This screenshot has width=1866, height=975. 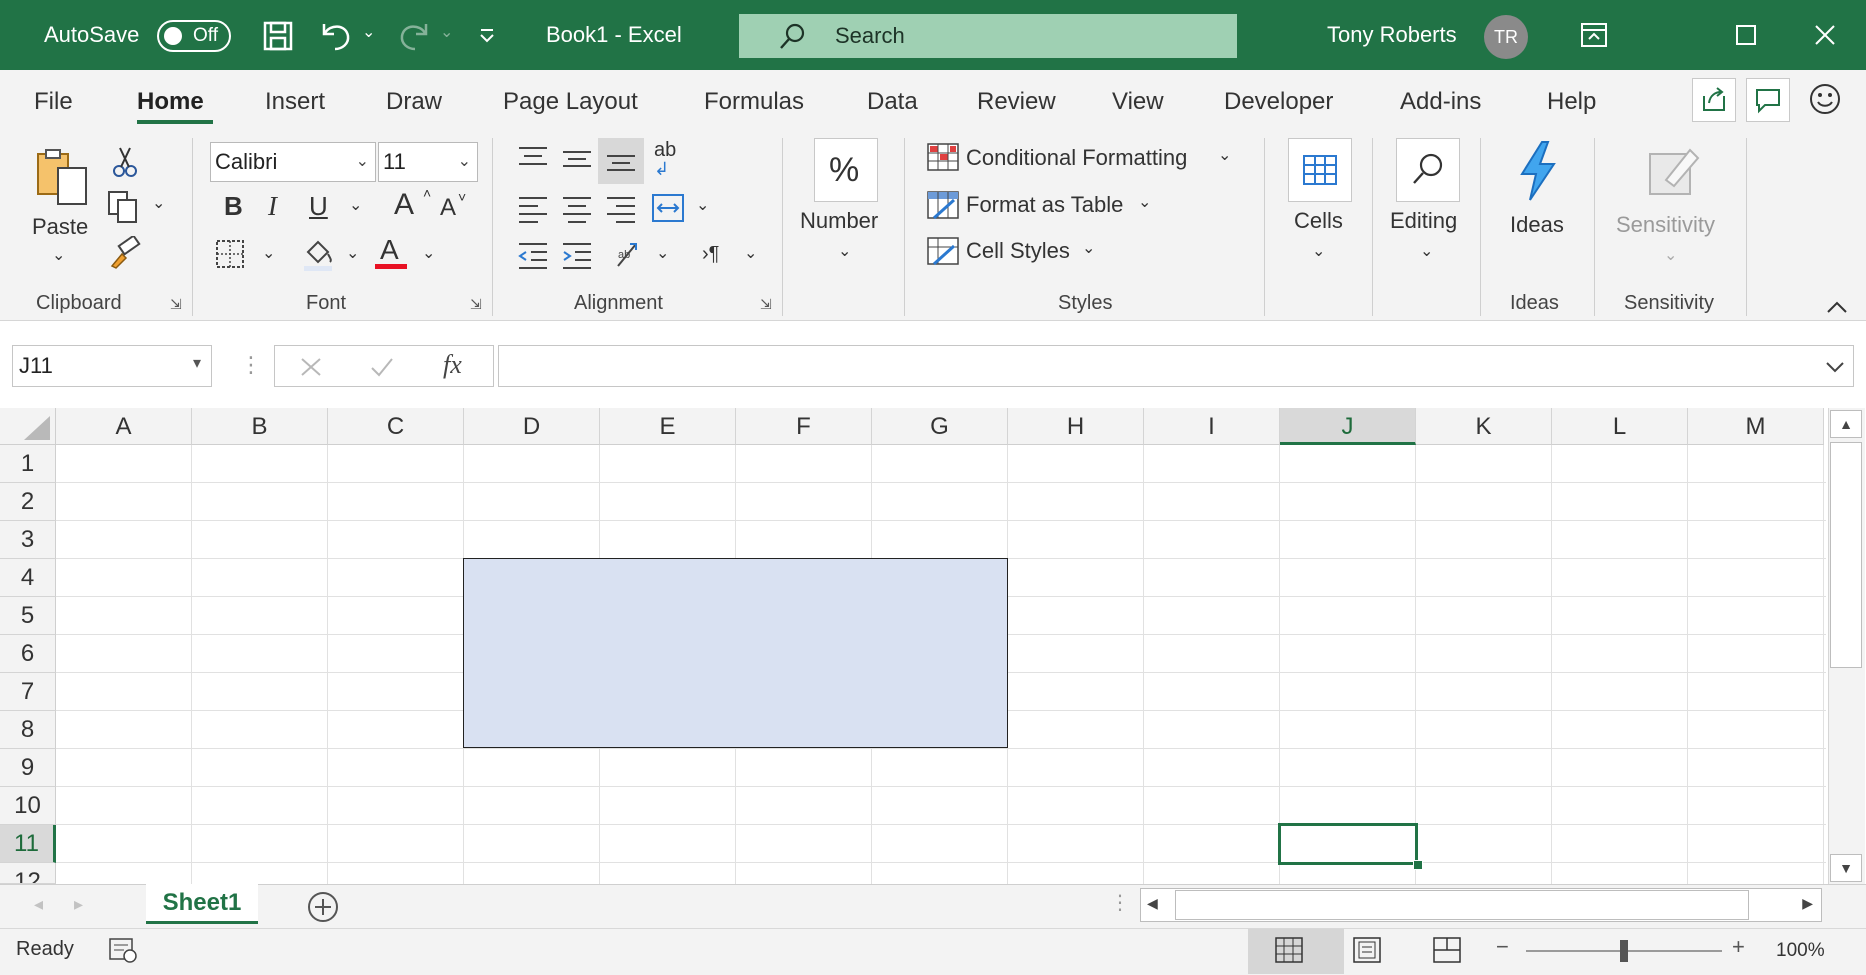 I want to click on column-header-i: I, so click(x=1212, y=426).